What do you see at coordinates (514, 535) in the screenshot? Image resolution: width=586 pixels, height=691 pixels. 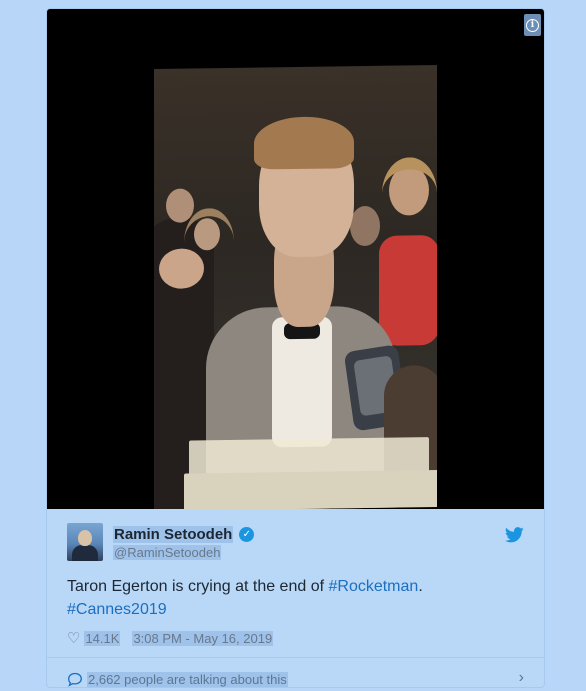 I see `twitter-bird-icon` at bounding box center [514, 535].